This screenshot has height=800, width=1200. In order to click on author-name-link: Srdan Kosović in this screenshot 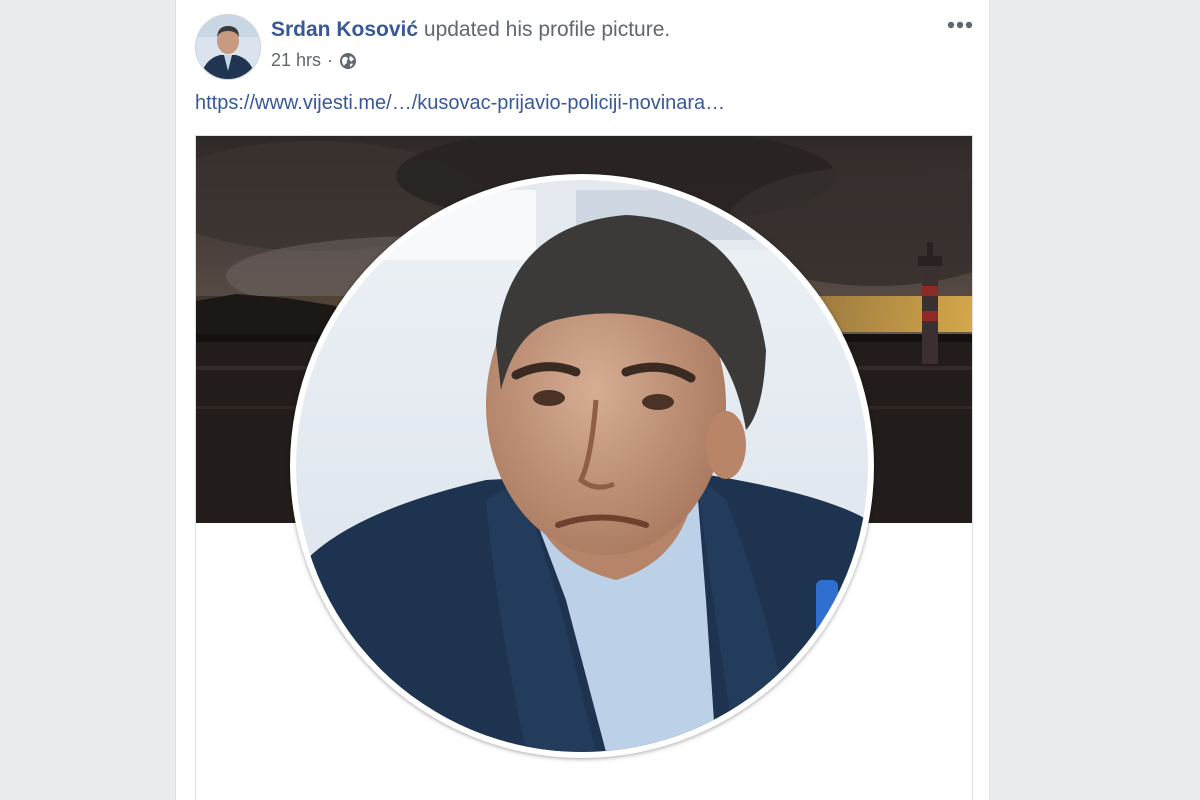, I will do `click(344, 29)`.